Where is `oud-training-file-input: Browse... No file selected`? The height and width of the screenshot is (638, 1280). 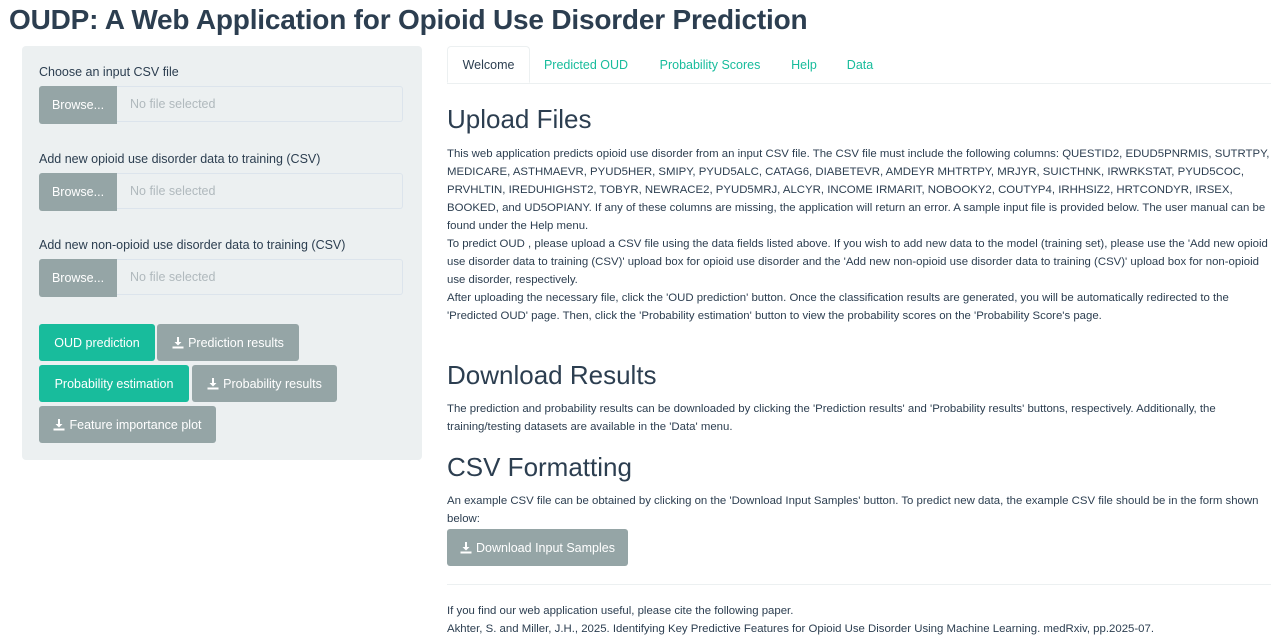 oud-training-file-input: Browse... No file selected is located at coordinates (222, 192).